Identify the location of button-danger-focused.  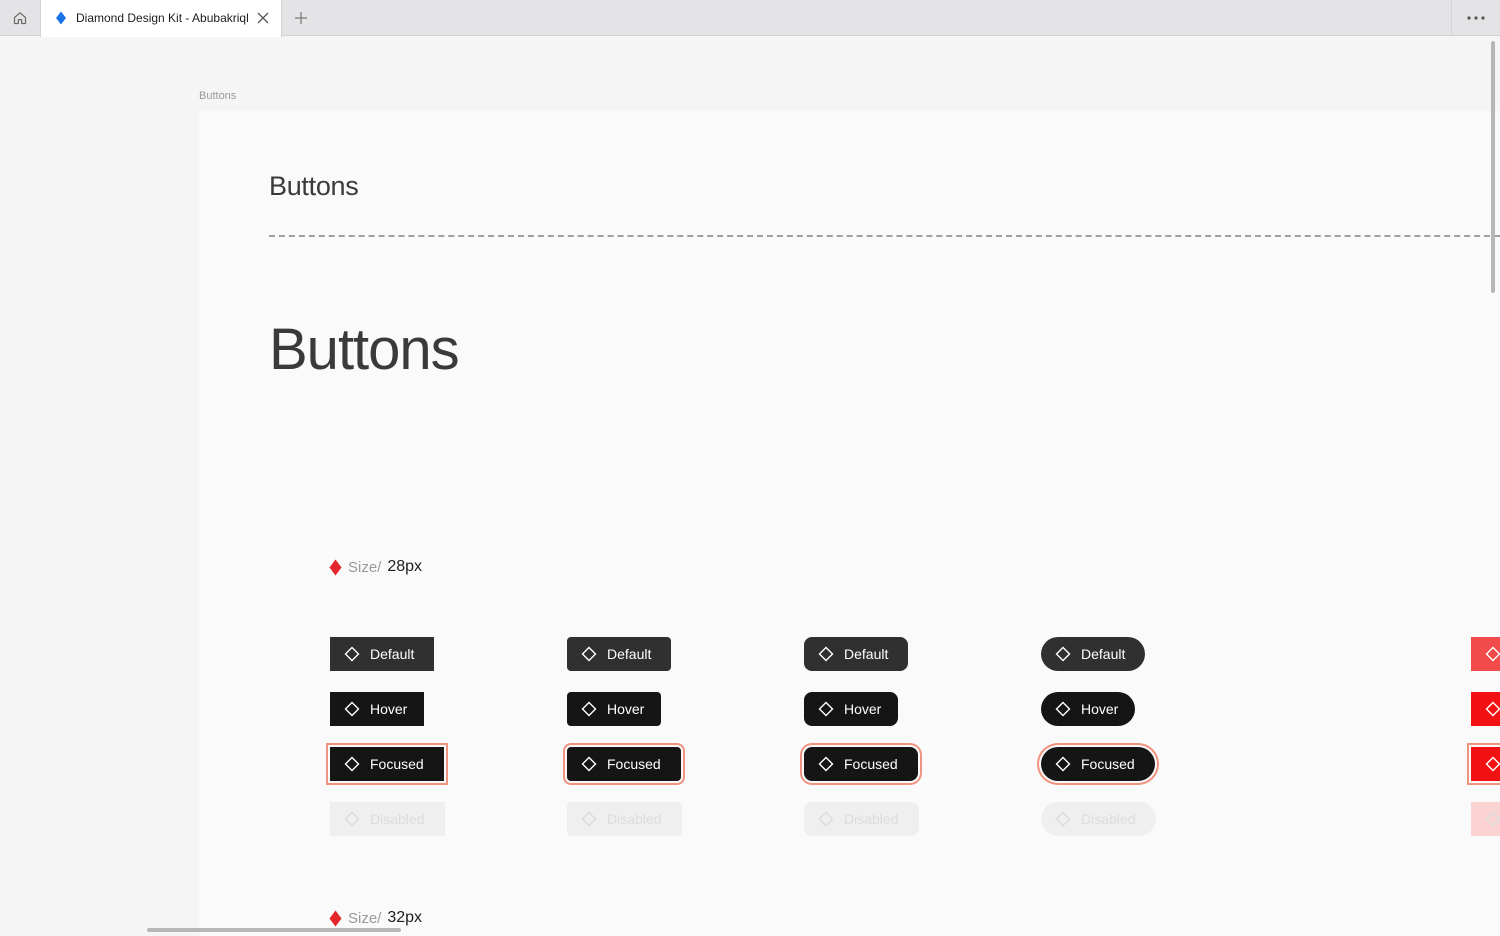
(1485, 764).